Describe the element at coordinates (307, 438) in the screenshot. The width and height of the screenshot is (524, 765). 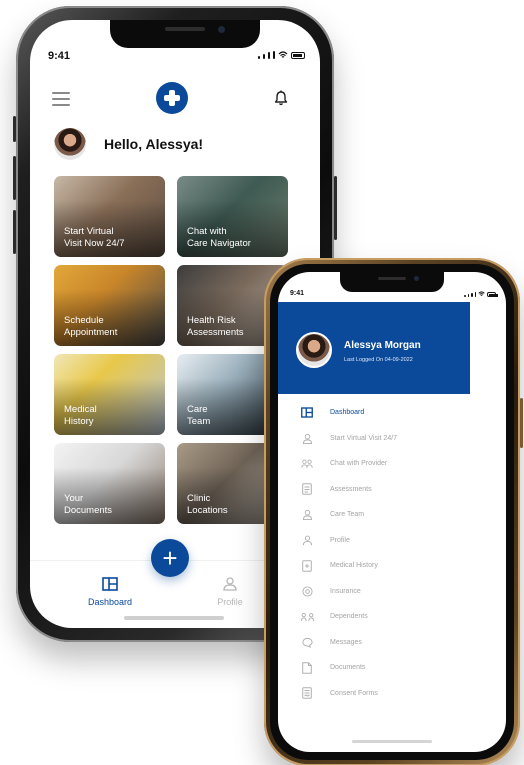
I see `virtual-visit-icon` at that location.